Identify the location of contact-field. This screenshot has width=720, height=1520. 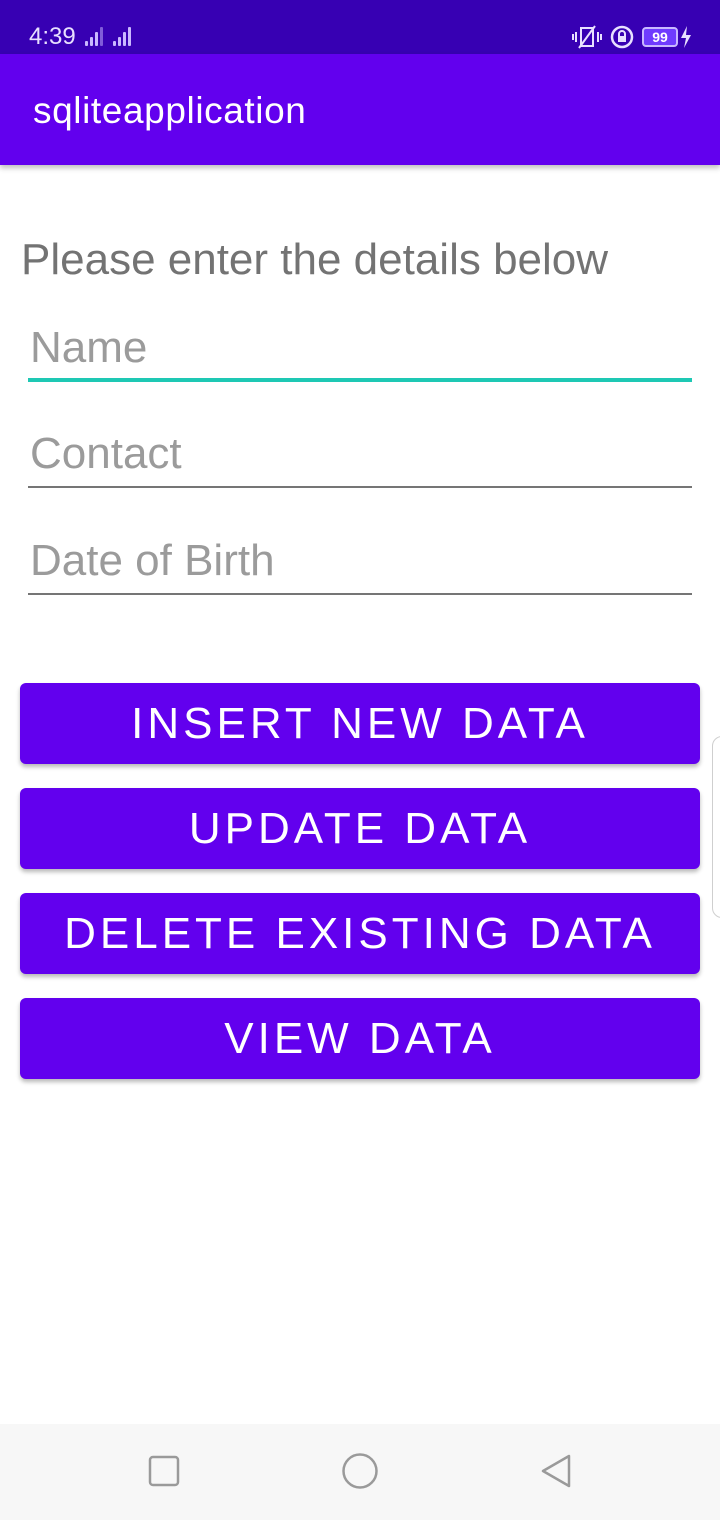
(361, 456).